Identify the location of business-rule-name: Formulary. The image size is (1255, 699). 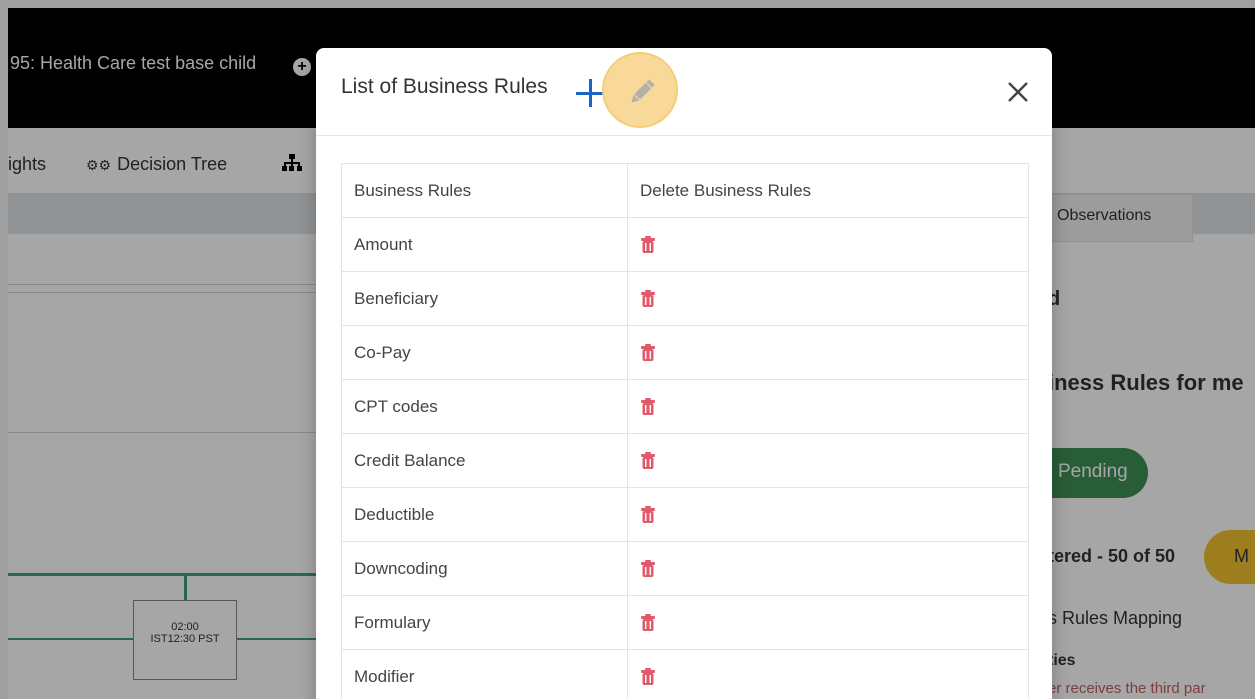
(484, 622).